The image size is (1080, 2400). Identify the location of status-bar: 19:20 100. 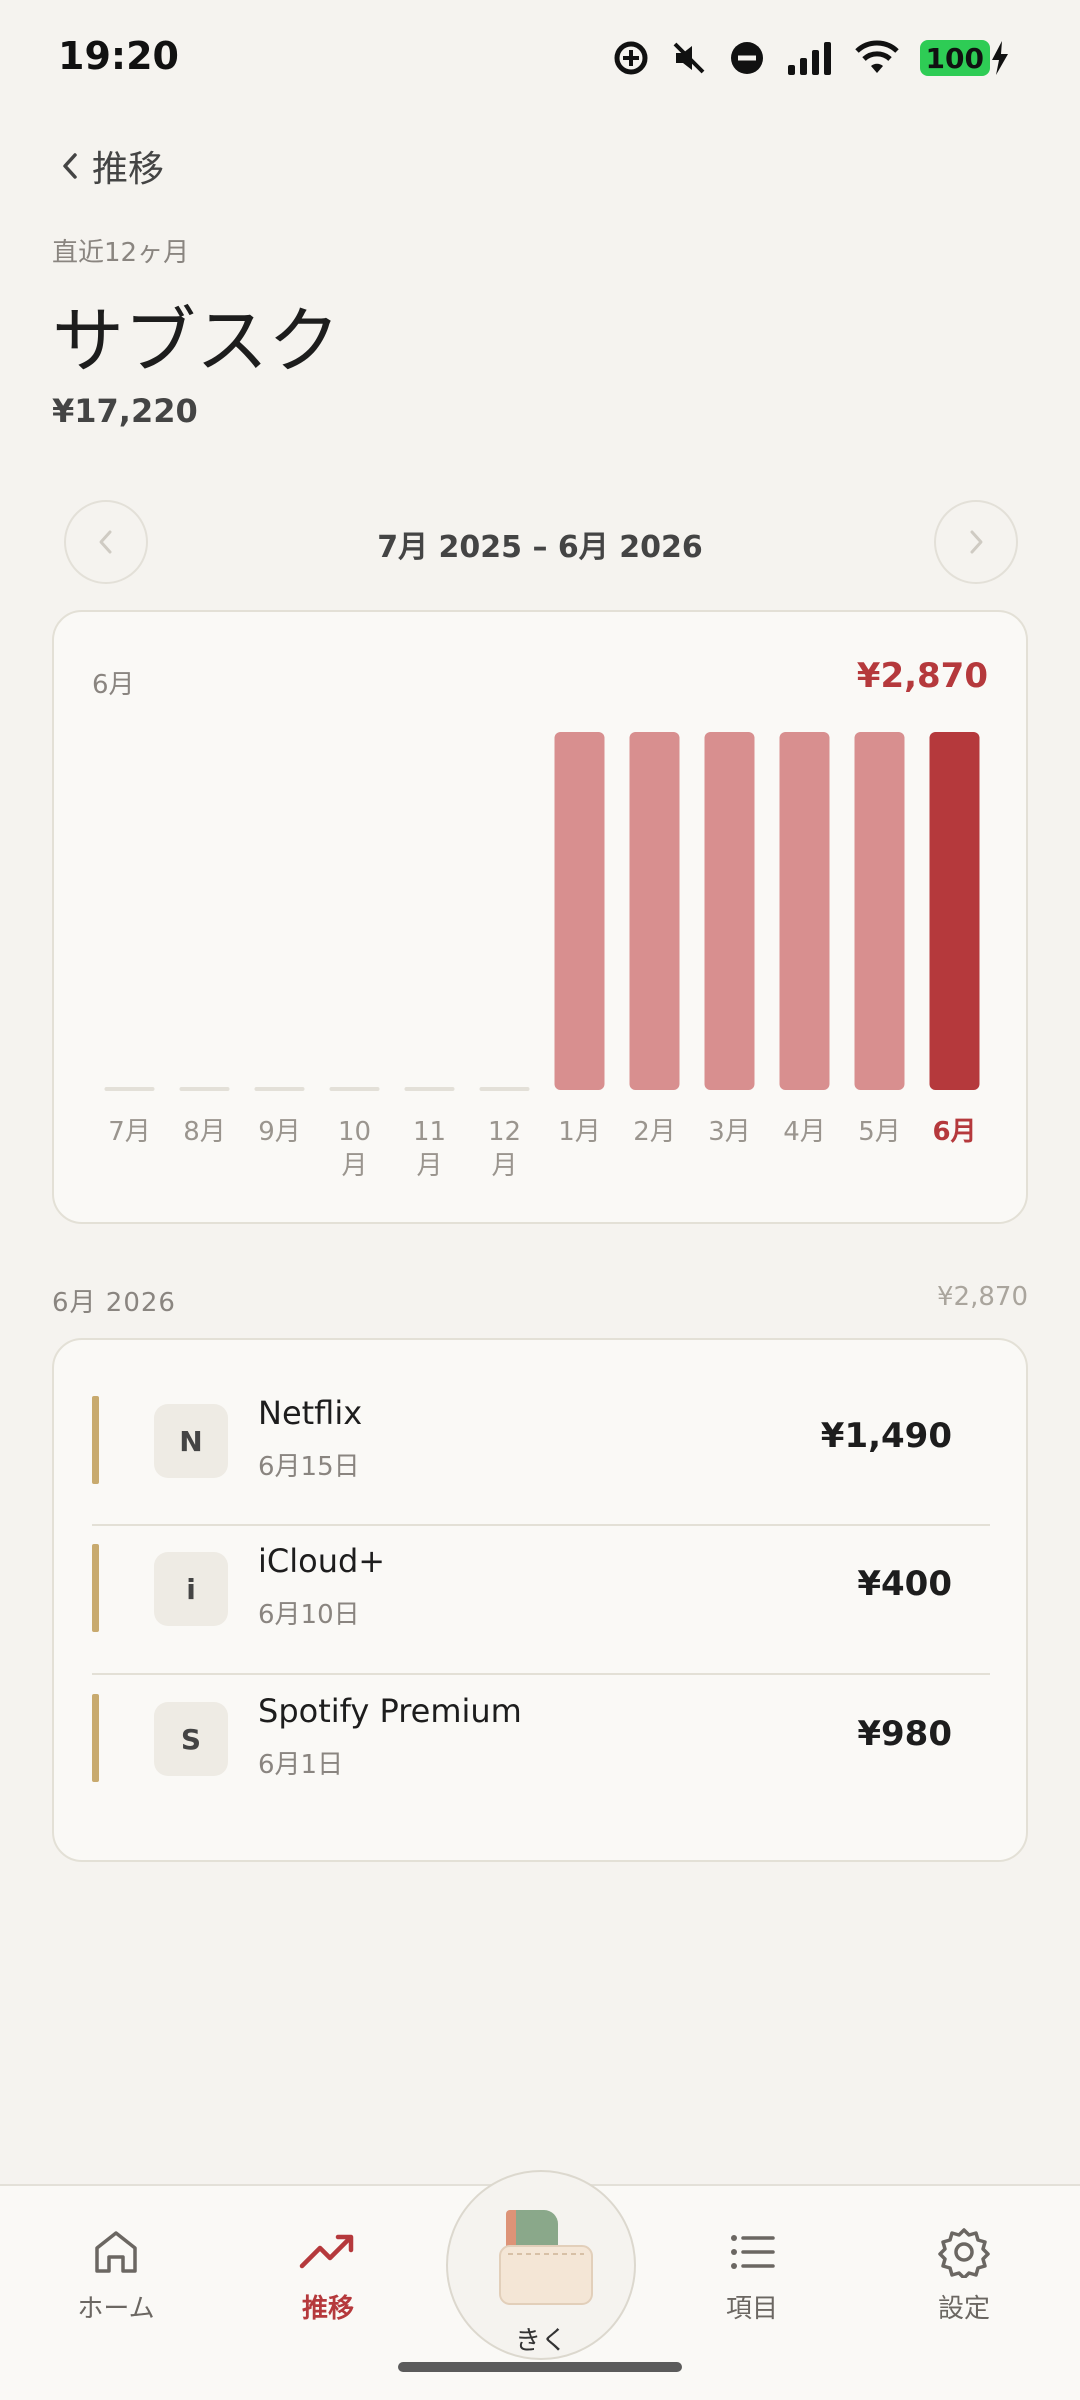
(540, 60).